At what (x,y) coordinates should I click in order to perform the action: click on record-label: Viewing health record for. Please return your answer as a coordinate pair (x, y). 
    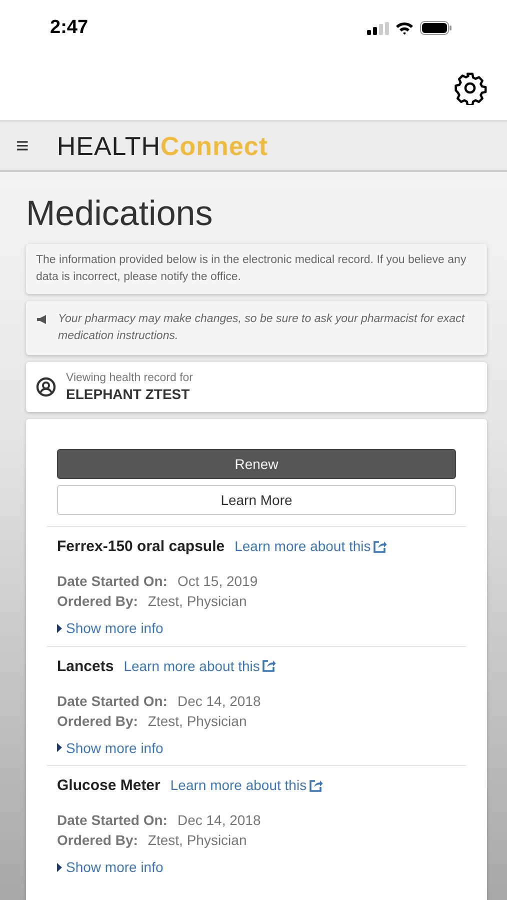
    Looking at the image, I should click on (129, 378).